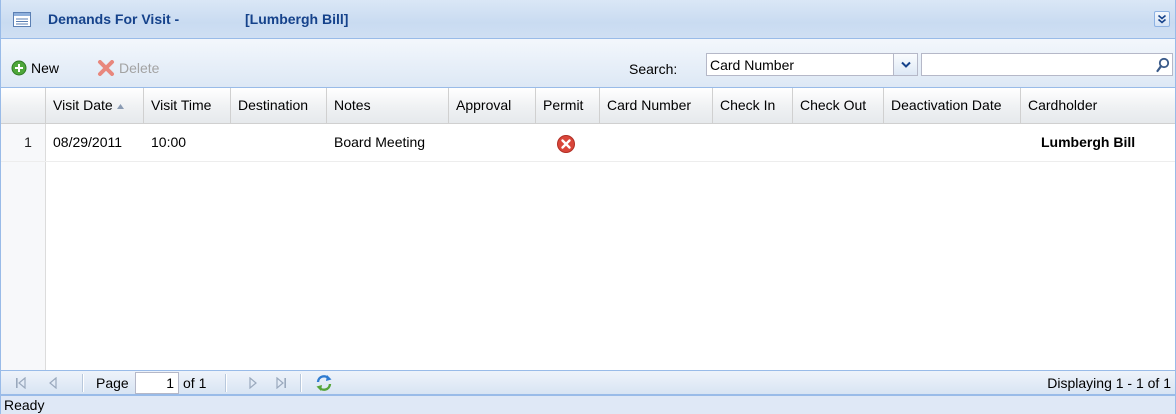 The image size is (1176, 414). I want to click on cell-card-number, so click(656, 142).